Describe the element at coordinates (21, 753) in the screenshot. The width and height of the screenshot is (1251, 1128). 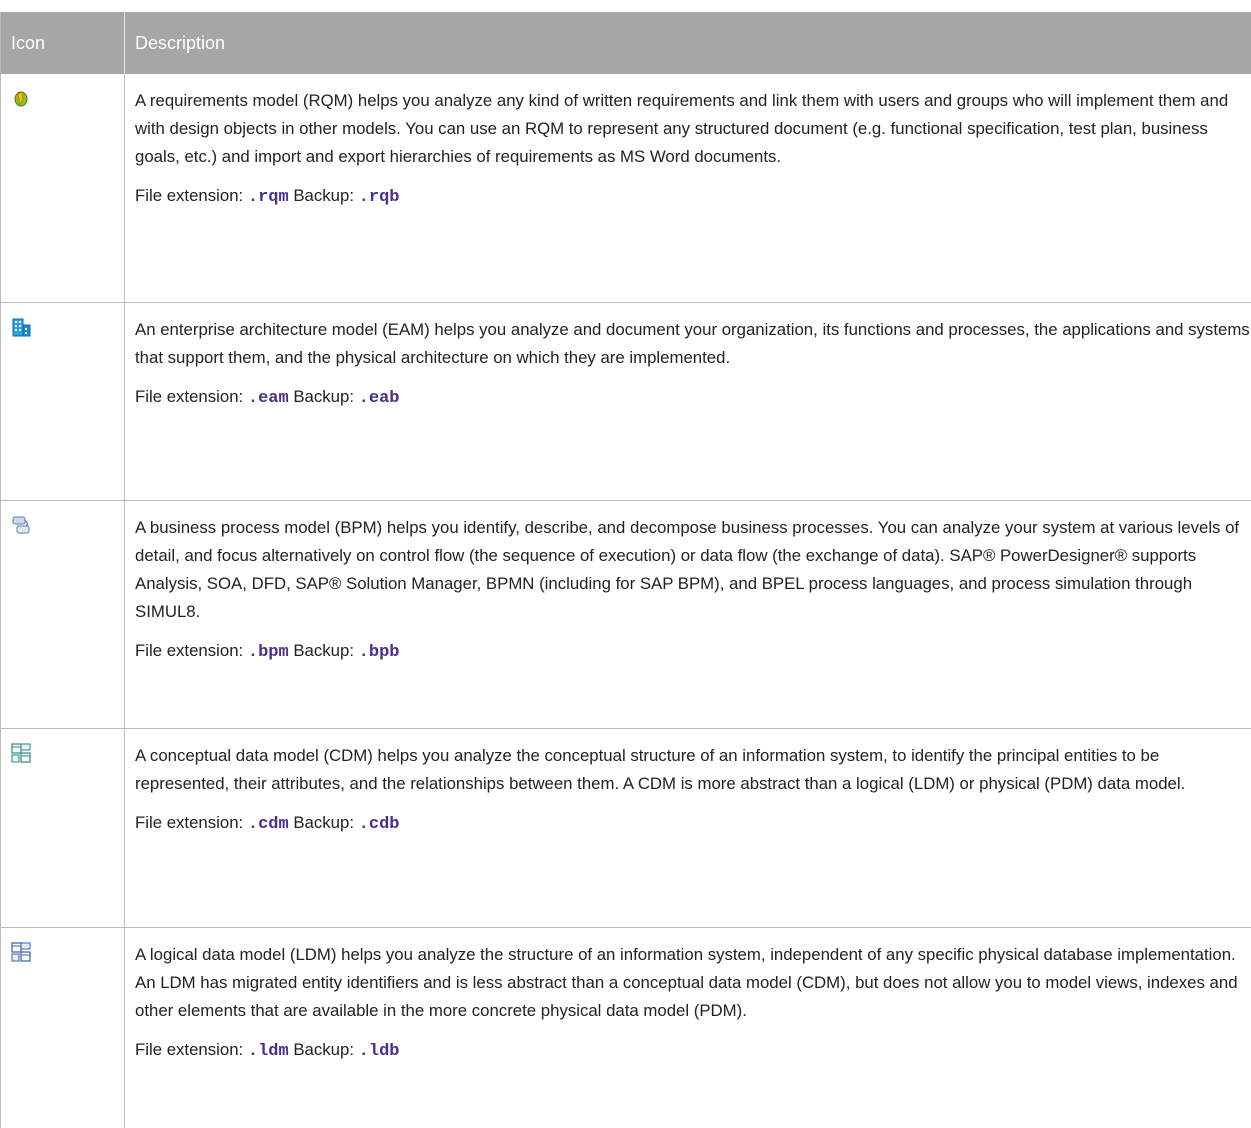
I see `conceptual-data-model-icon` at that location.